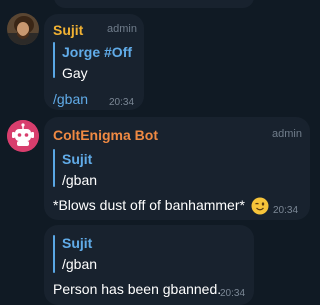 Image resolution: width=320 pixels, height=305 pixels. What do you see at coordinates (154, 4) in the screenshot?
I see `message-bubble-previous` at bounding box center [154, 4].